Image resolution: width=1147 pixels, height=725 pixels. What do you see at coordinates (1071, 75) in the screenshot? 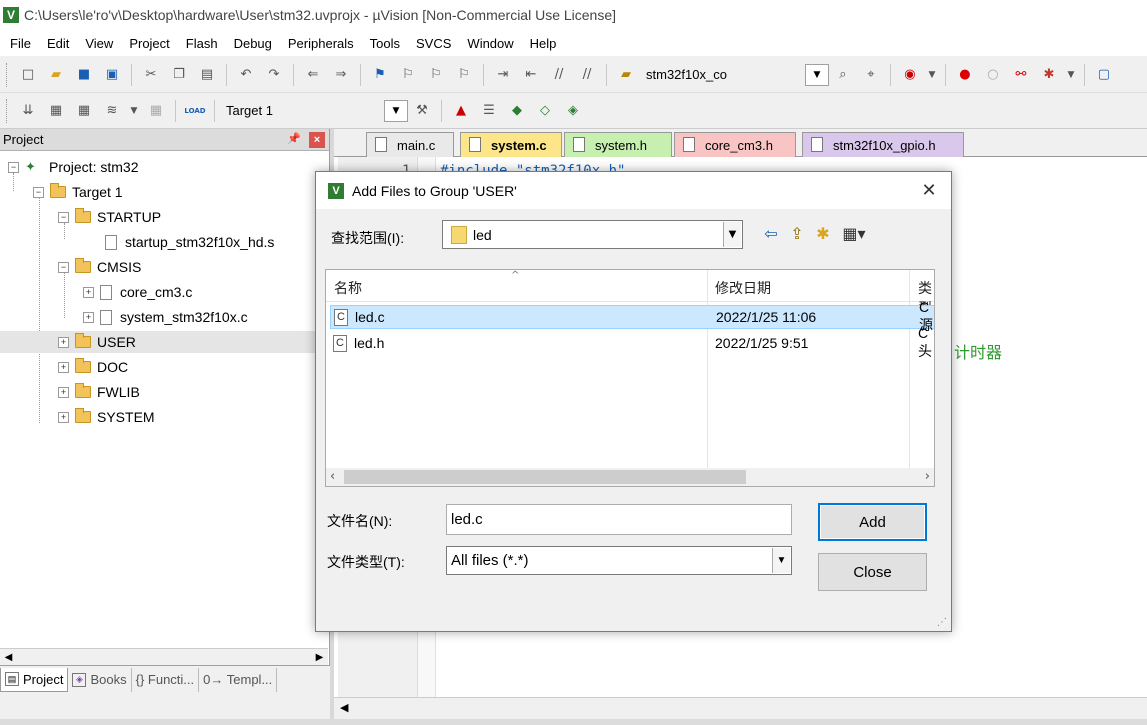
I see `configure-dropdown-icon: ▼` at bounding box center [1071, 75].